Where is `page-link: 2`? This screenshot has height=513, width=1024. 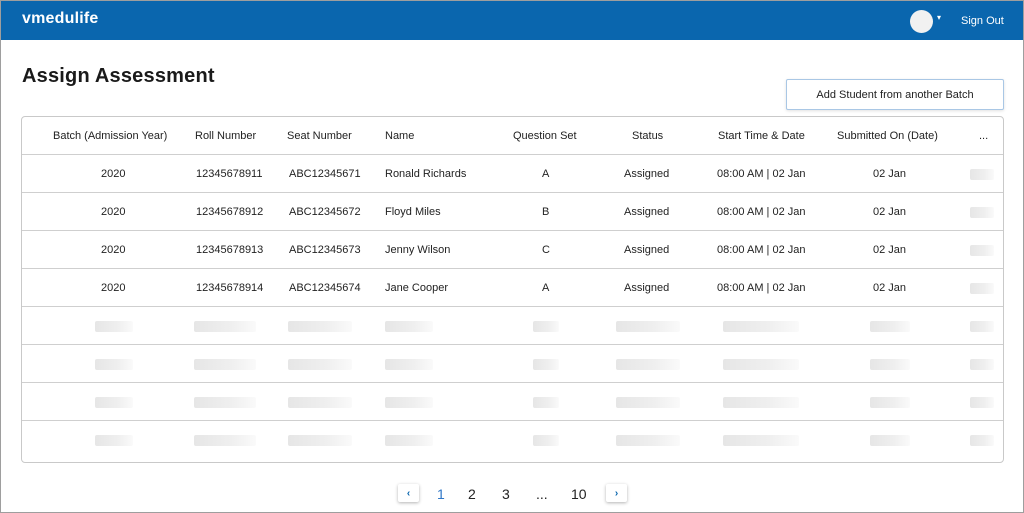 page-link: 2 is located at coordinates (472, 494).